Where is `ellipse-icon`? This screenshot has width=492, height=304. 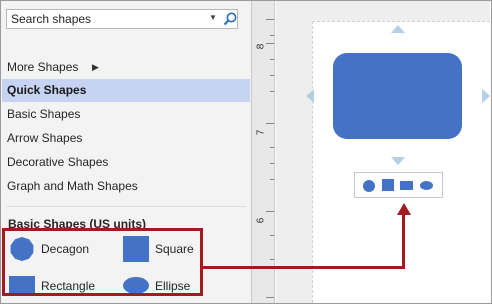 ellipse-icon is located at coordinates (426, 185).